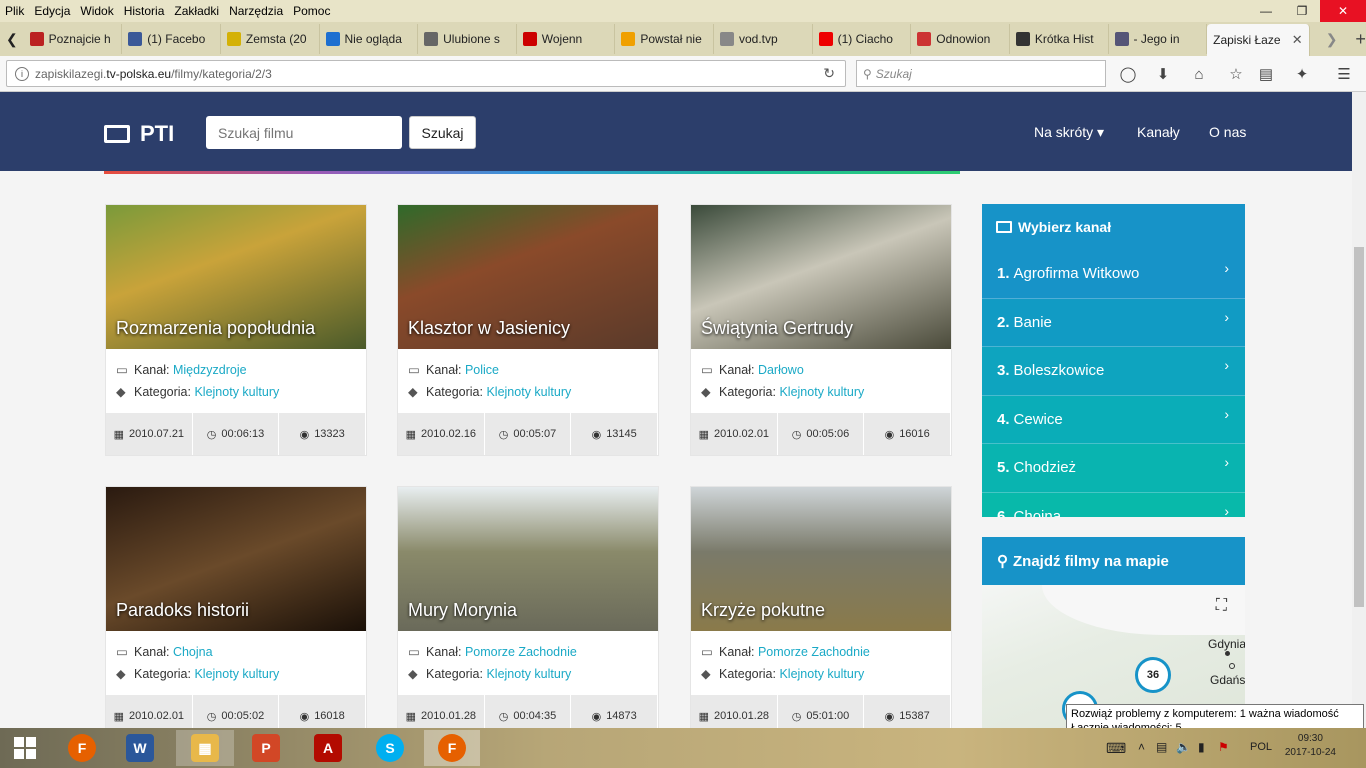 The width and height of the screenshot is (1366, 768). What do you see at coordinates (205, 748) in the screenshot?
I see `taskbar-explorer: ▦` at bounding box center [205, 748].